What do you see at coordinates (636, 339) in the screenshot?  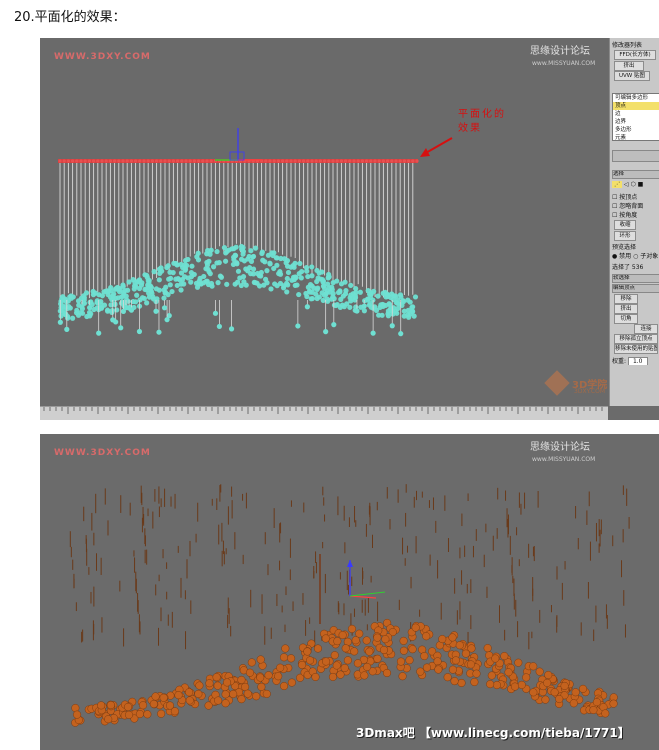 I see `remove-isolated-button: 移除孤立顶点` at bounding box center [636, 339].